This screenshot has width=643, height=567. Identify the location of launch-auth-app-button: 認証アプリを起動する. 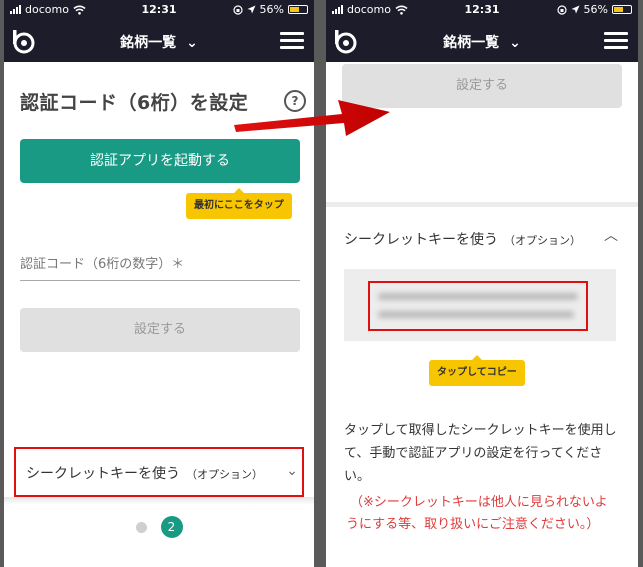
(160, 161).